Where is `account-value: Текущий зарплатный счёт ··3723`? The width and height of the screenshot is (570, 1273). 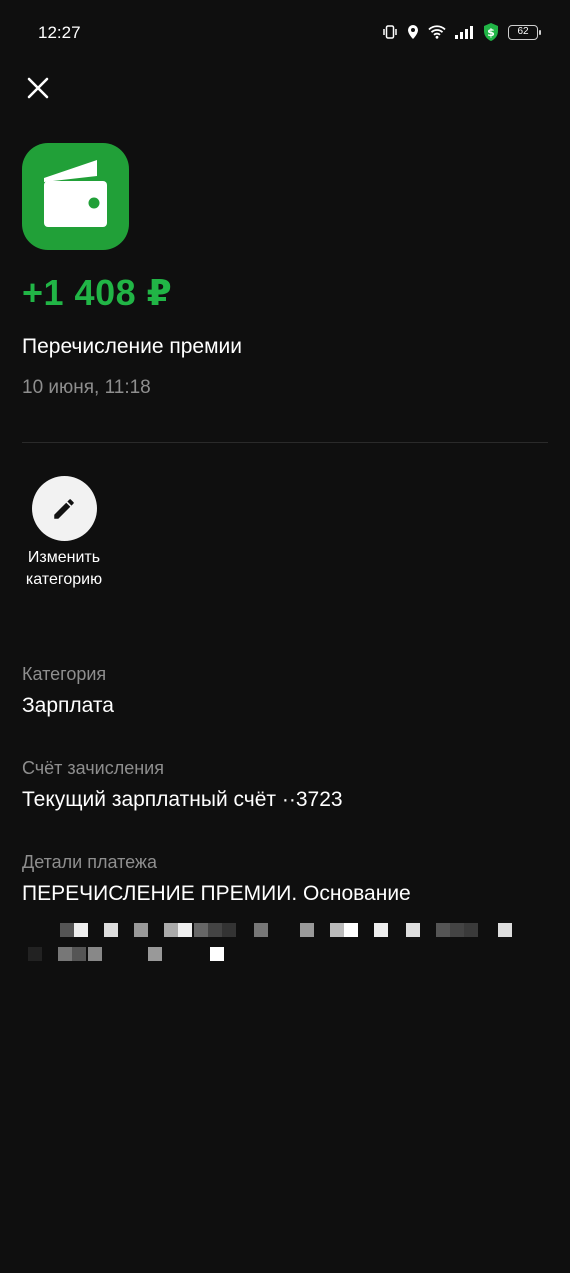
account-value: Текущий зарплатный счёт ··3723 is located at coordinates (182, 799).